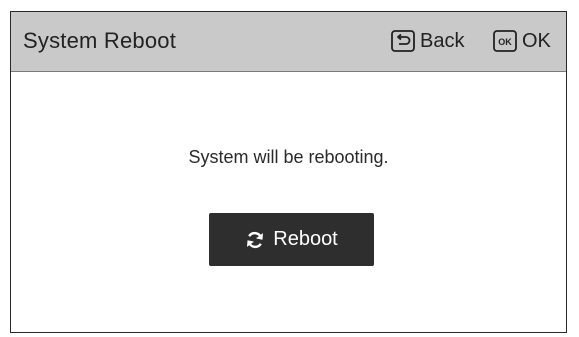 Image resolution: width=579 pixels, height=337 pixels. What do you see at coordinates (305, 239) in the screenshot?
I see `reboot-button-label: Reboot` at bounding box center [305, 239].